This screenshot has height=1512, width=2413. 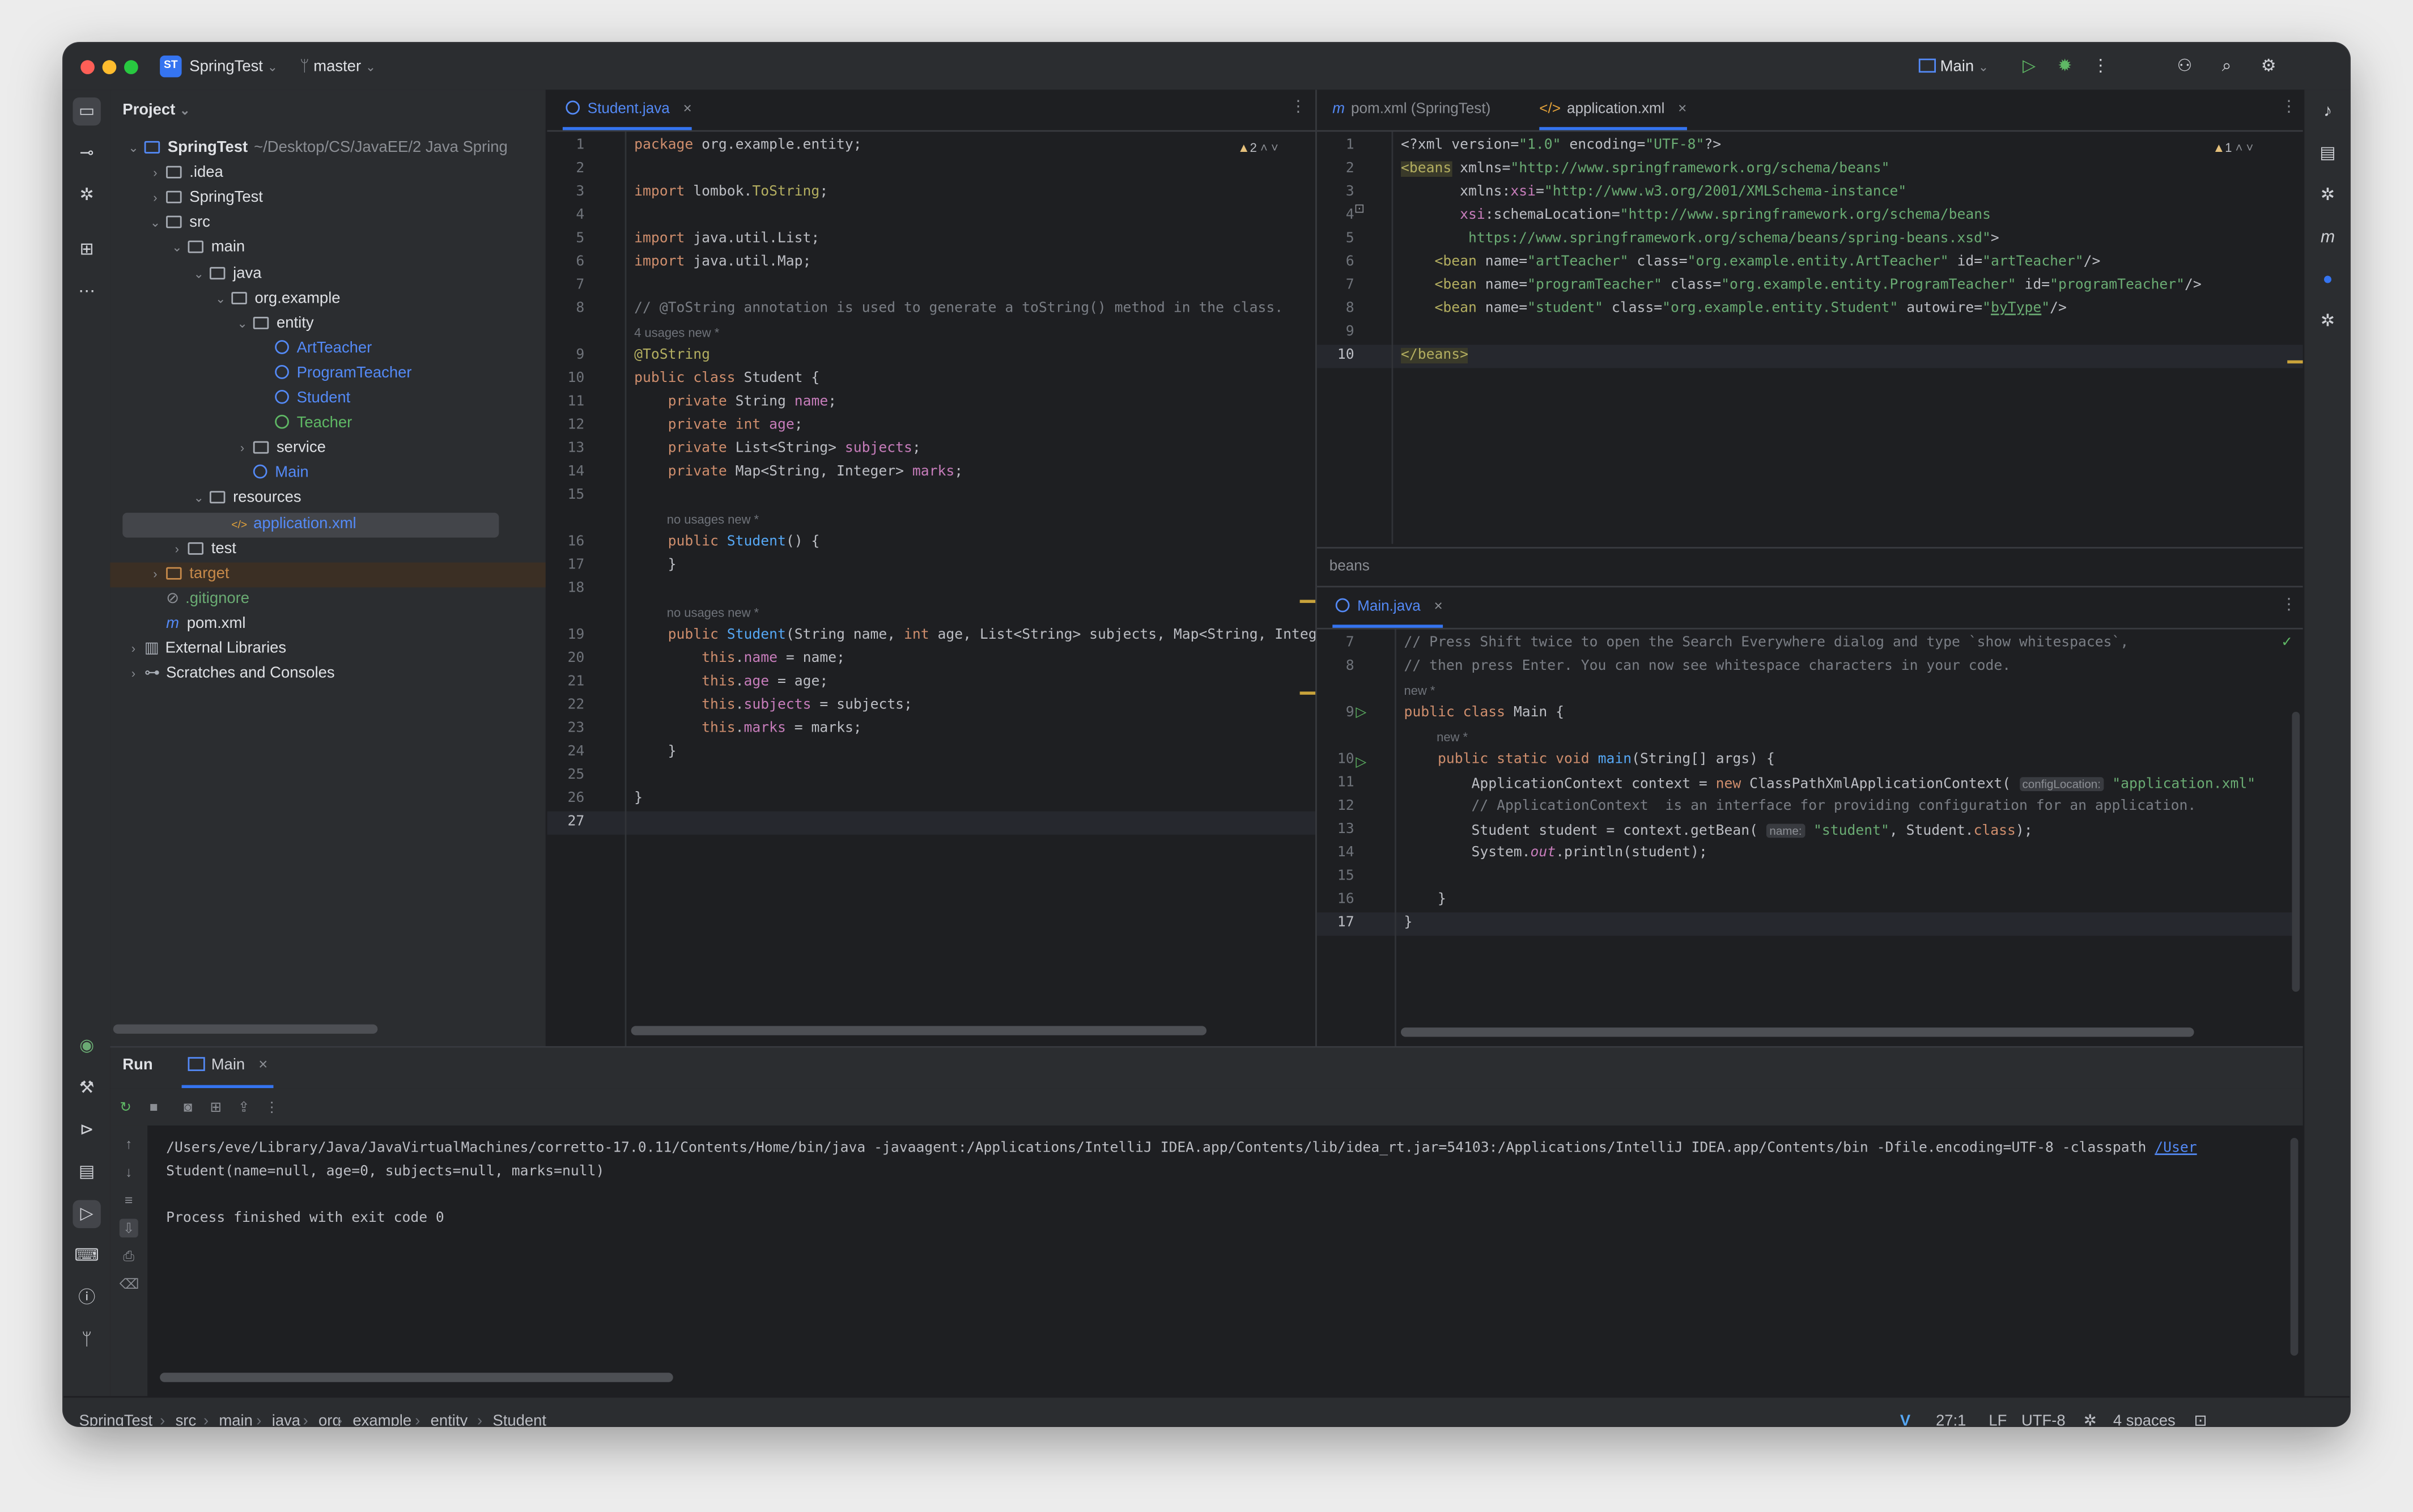 What do you see at coordinates (86, 1046) in the screenshot?
I see `python-console-icon: ◉` at bounding box center [86, 1046].